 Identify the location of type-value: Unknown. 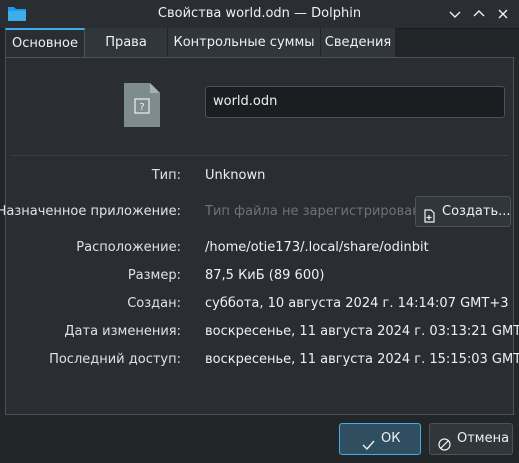
(235, 175).